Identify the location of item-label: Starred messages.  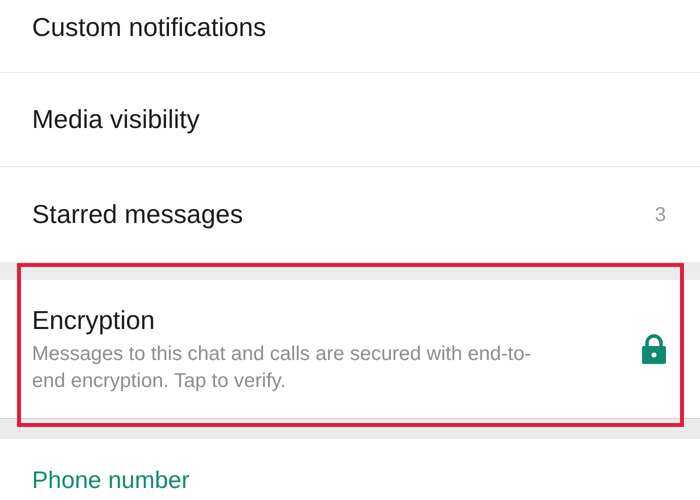
(137, 214).